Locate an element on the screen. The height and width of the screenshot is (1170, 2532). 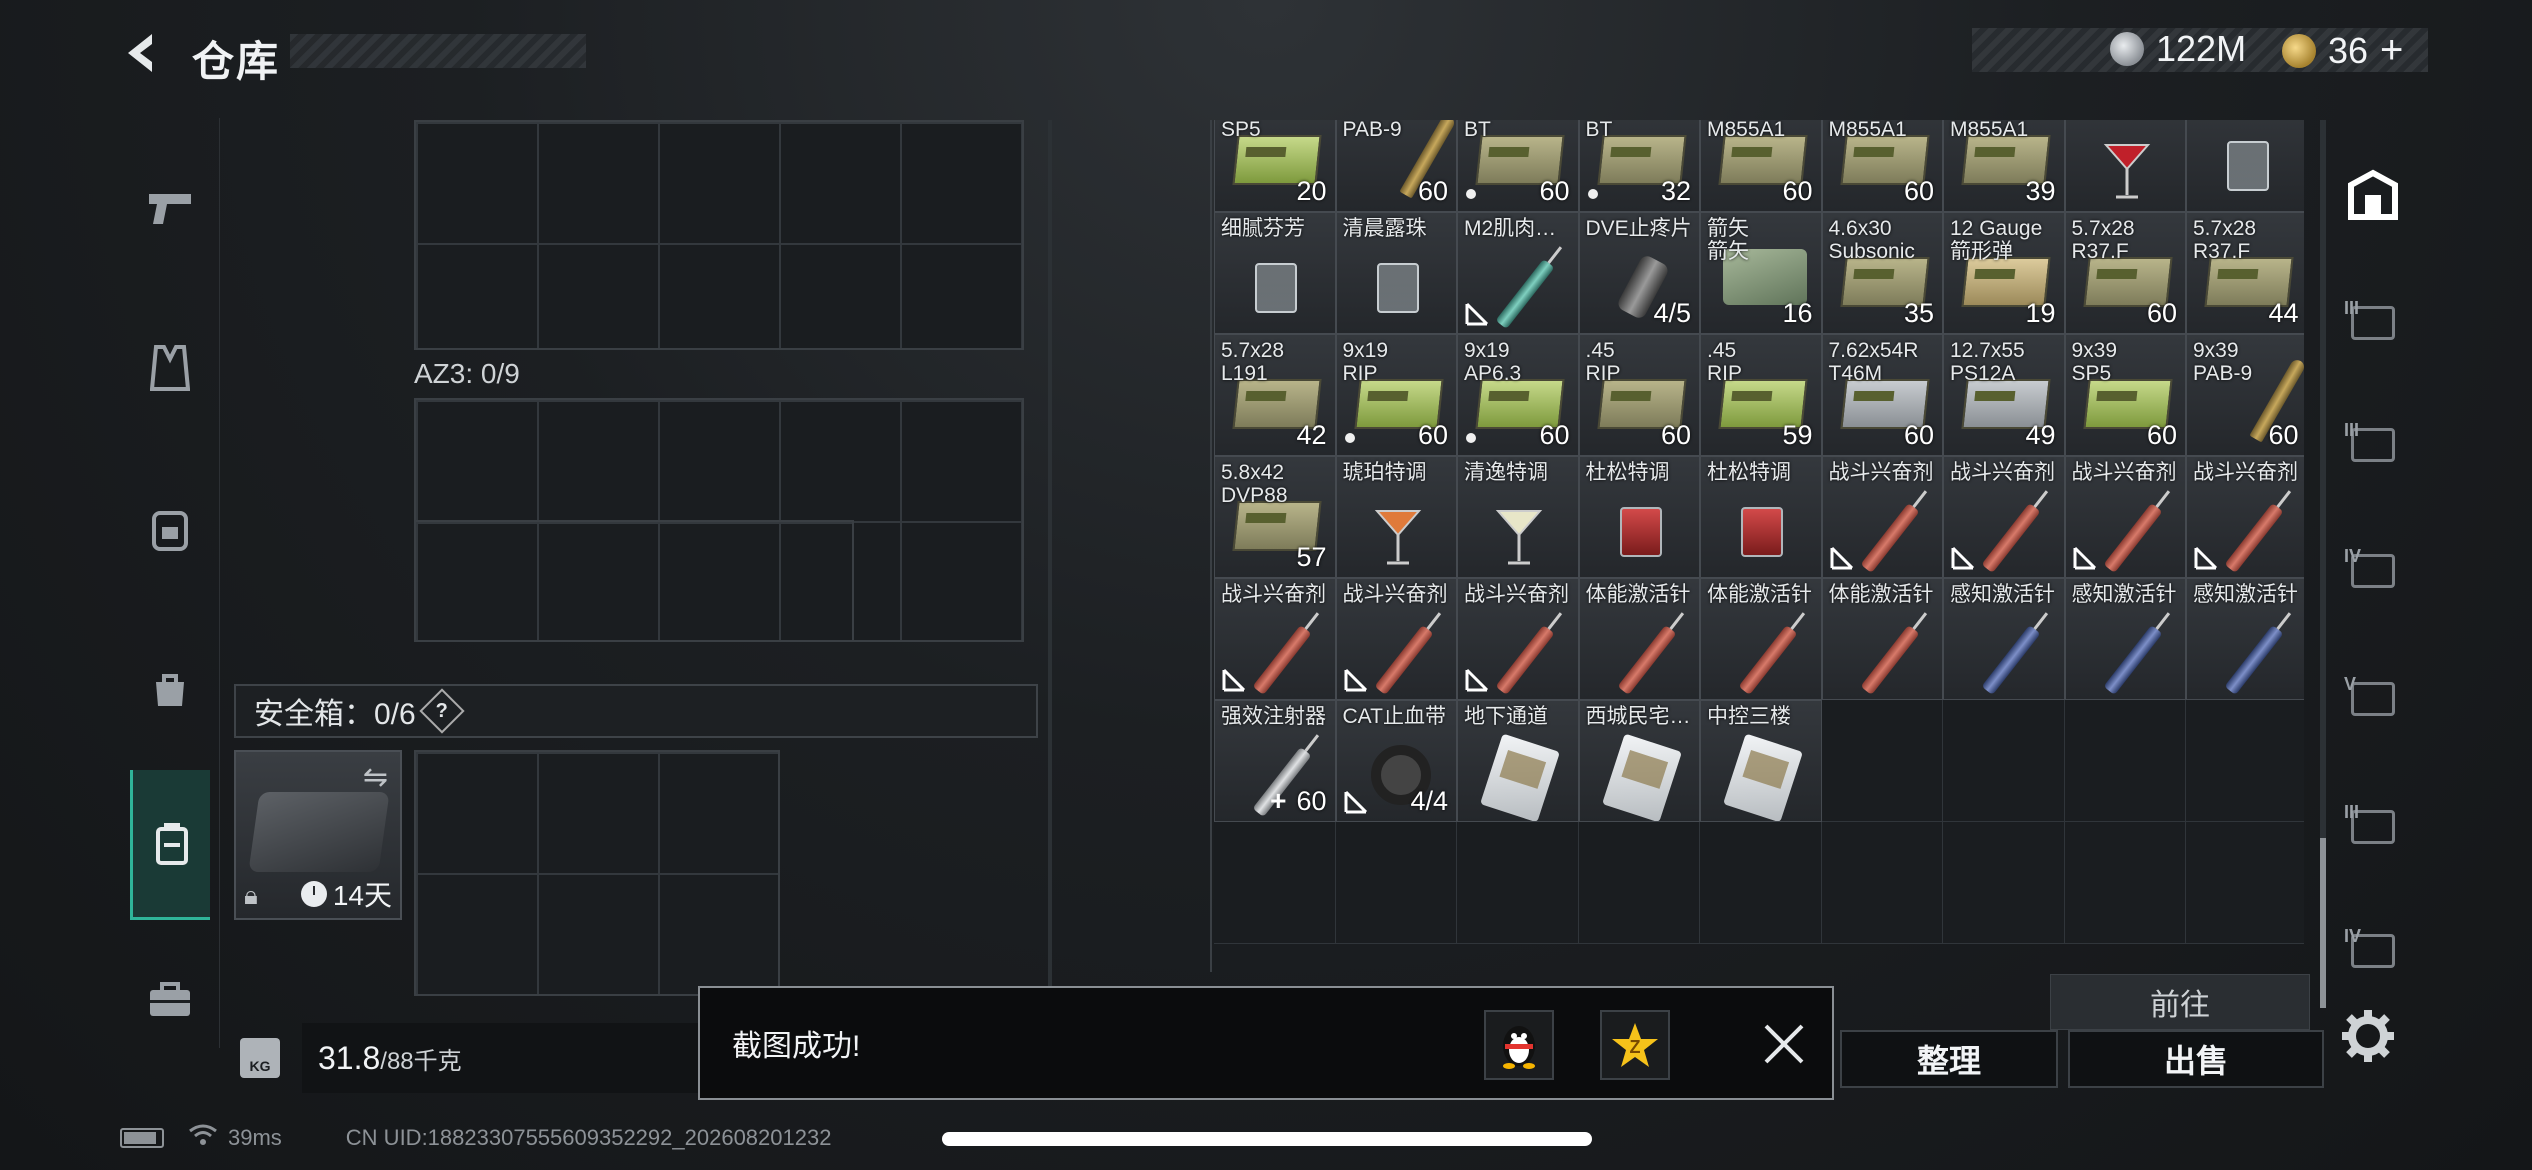
item-quantity: 42 is located at coordinates (1311, 435).